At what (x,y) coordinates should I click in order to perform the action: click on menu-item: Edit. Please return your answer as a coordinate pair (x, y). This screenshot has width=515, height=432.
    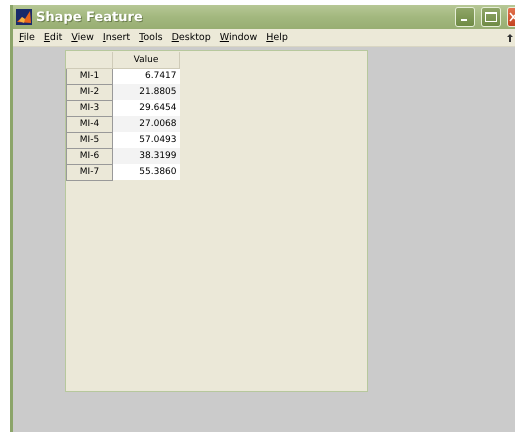
    Looking at the image, I should click on (53, 37).